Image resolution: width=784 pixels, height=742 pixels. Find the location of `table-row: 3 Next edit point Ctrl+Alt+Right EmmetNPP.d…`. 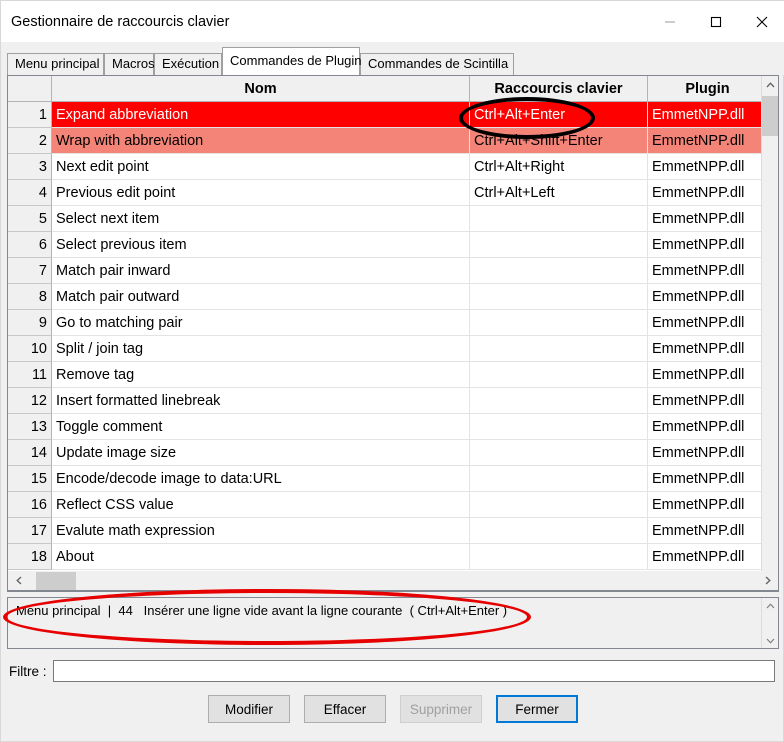

table-row: 3 Next edit point Ctrl+Alt+Right EmmetNPP.d… is located at coordinates (388, 167).